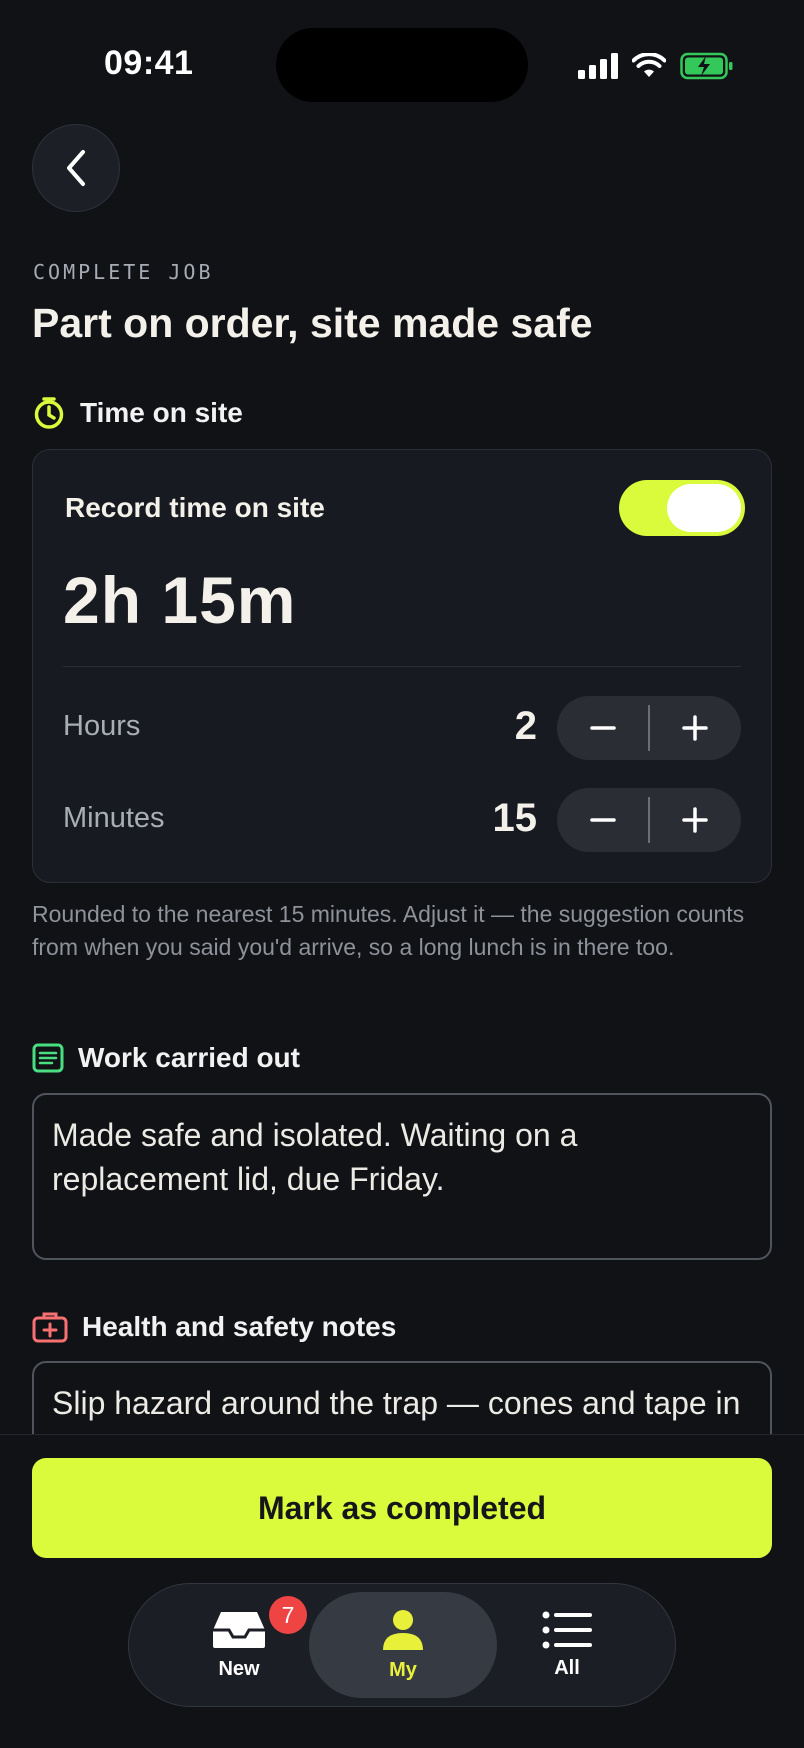  What do you see at coordinates (402, 820) in the screenshot?
I see `minutes-row: Minutes 15` at bounding box center [402, 820].